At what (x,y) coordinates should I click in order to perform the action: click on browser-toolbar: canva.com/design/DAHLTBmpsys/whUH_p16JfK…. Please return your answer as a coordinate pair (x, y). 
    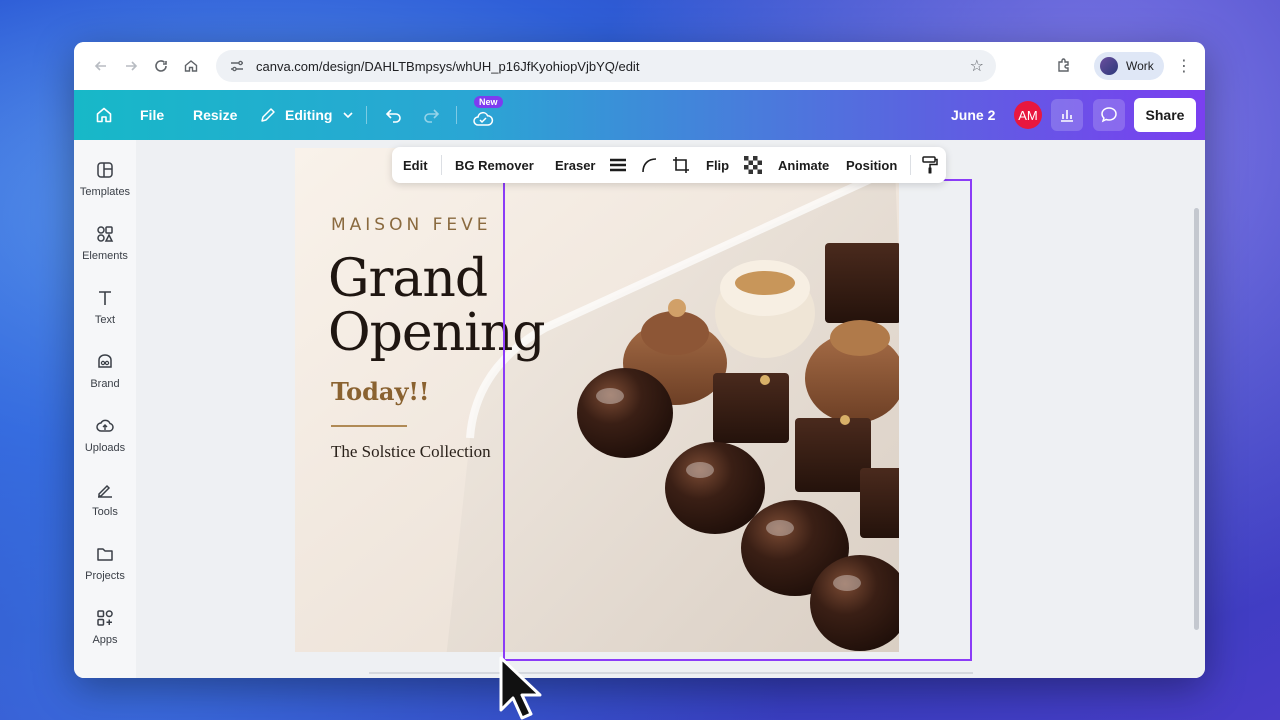
    Looking at the image, I should click on (639, 66).